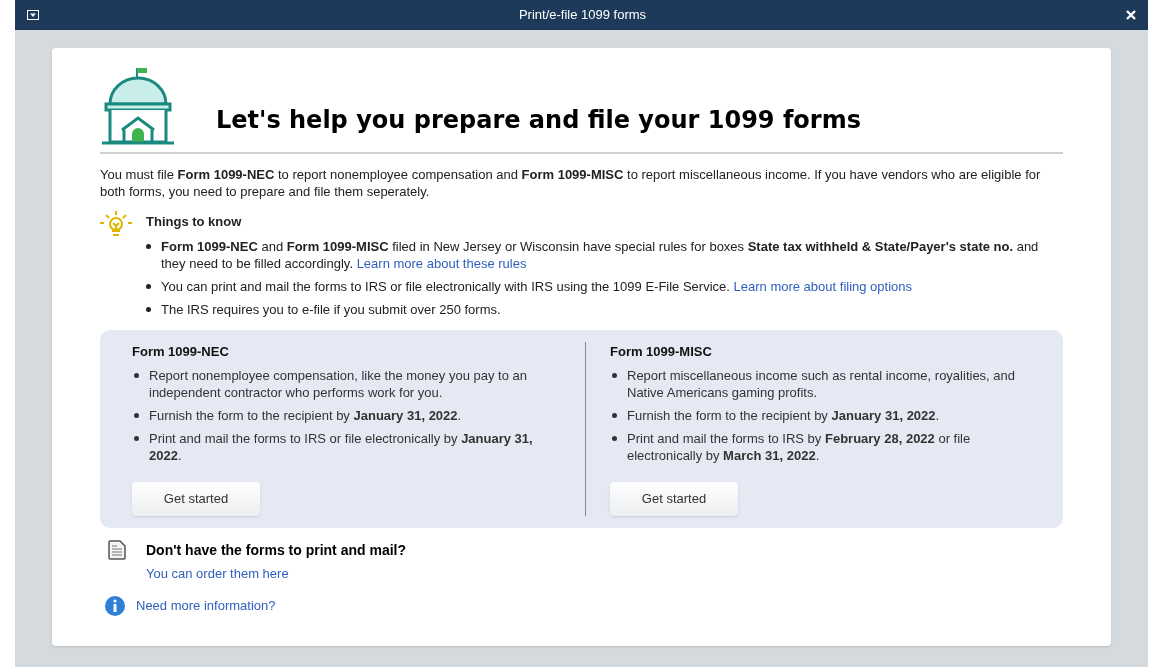  What do you see at coordinates (600, 254) in the screenshot?
I see `bullet-text: Form 1099-NEC and Form 1099-MISC filed in New Jersey or Wisconsin have special rules for boxes State tax withheld & State/Payer's state no. and they need to be filled accordingly. Learn more about these rules` at bounding box center [600, 254].